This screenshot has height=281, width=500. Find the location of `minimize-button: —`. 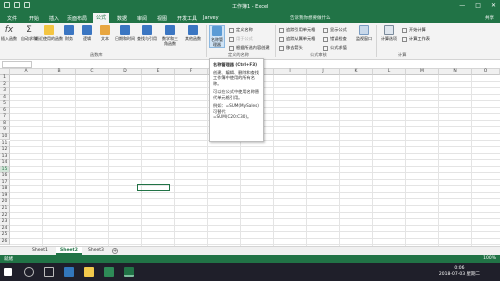

minimize-button: — is located at coordinates (462, 5).